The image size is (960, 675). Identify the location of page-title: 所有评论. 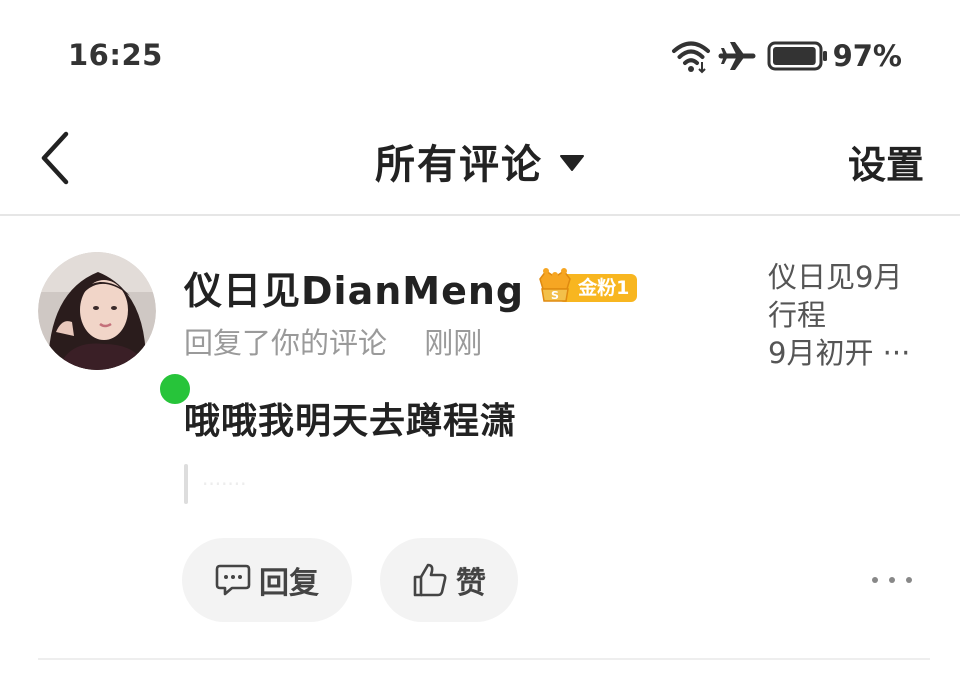
(459, 165).